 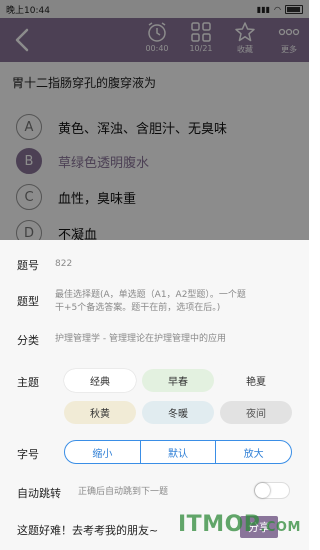 I want to click on font-size-control: 缩小 默认 放大, so click(x=178, y=452).